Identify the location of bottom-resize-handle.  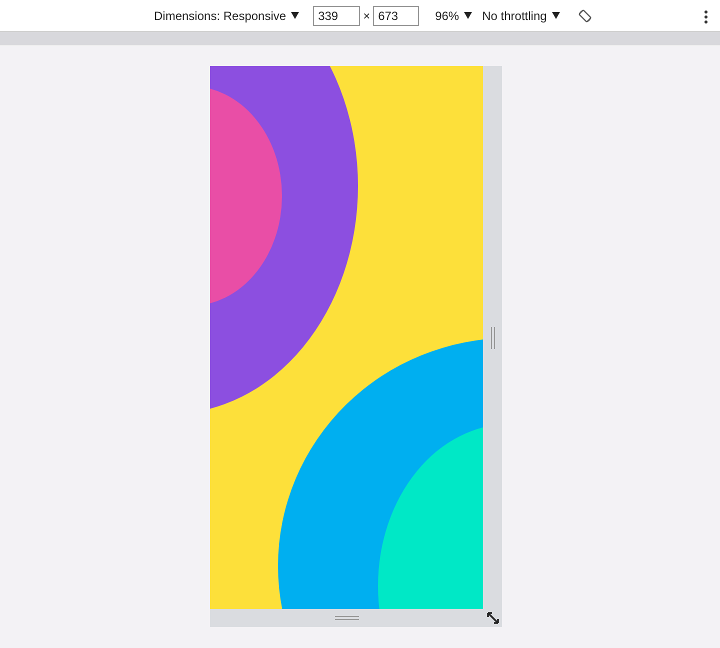
(346, 618).